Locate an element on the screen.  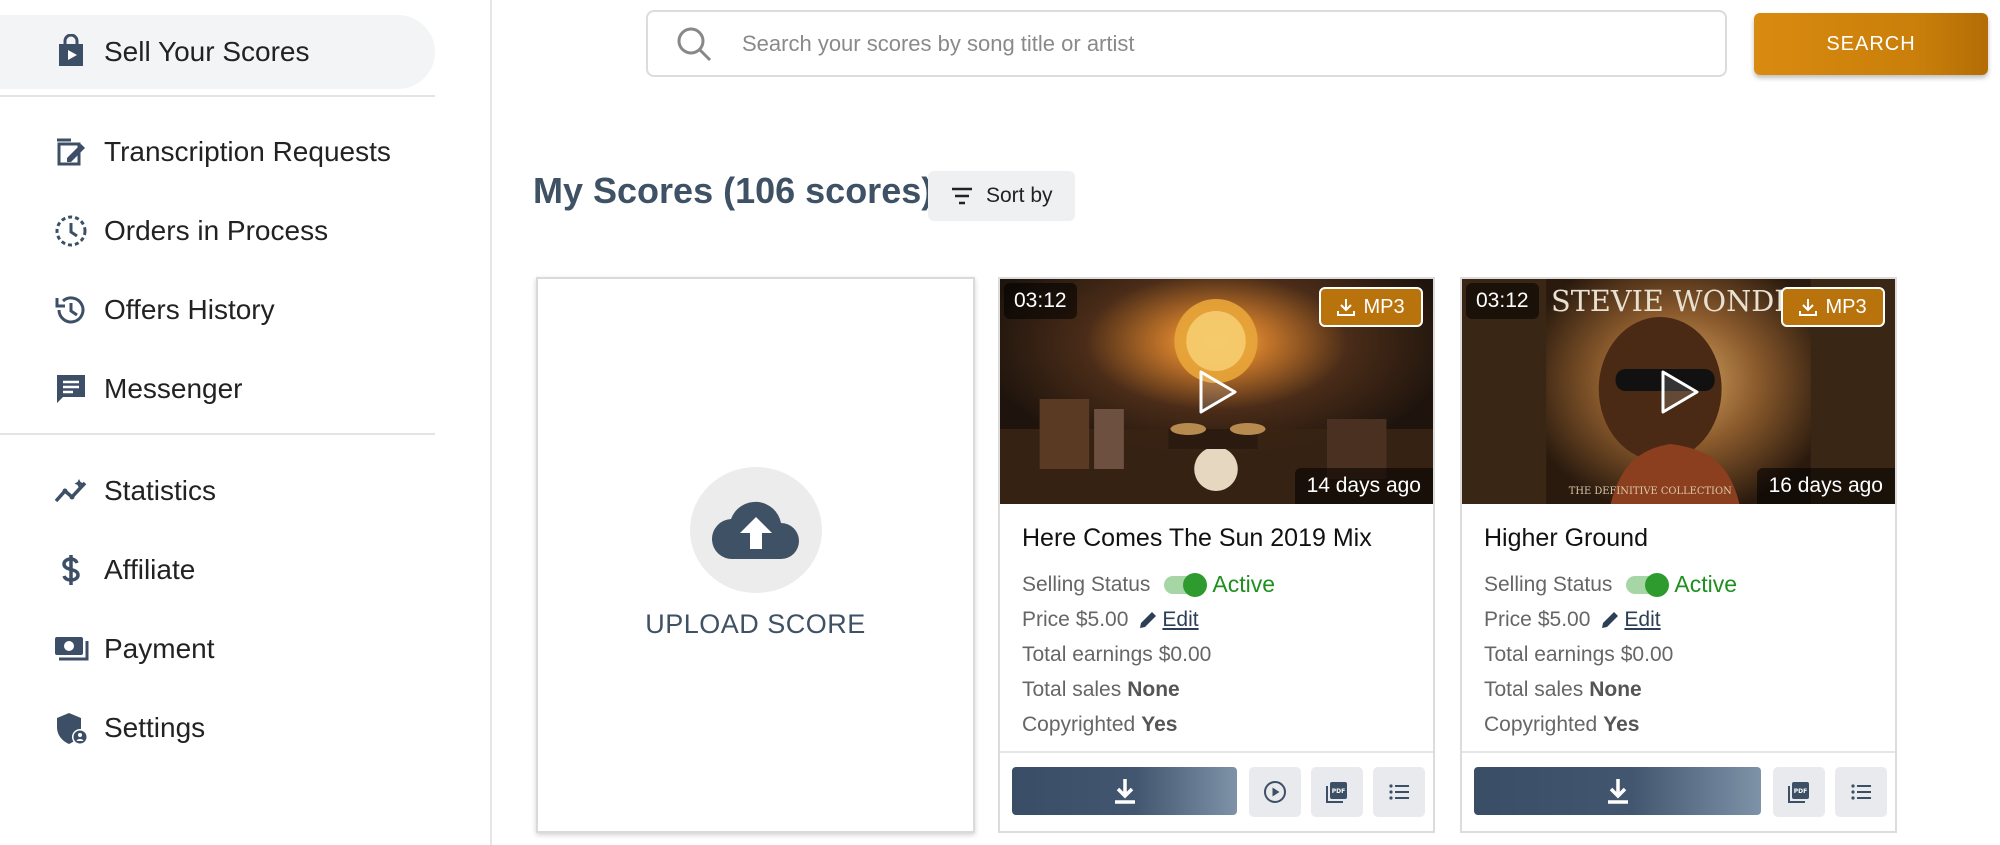
sidebar-item-label: Payment is located at coordinates (159, 648).